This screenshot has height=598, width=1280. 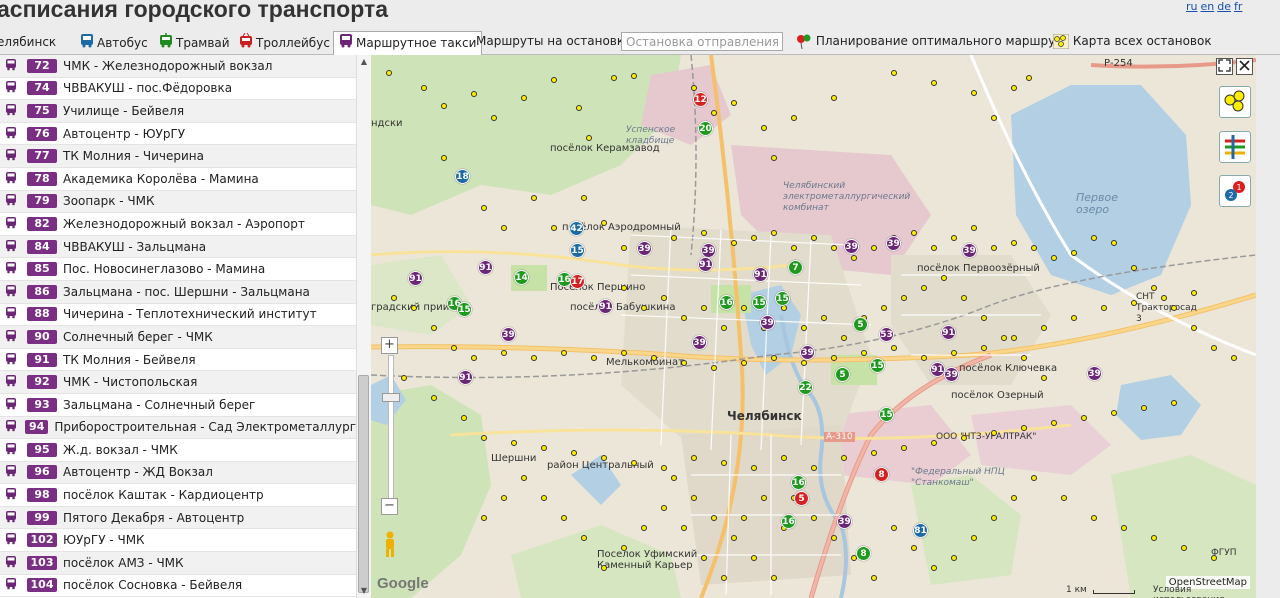 I want to click on route-row: 88 Чичерина - Теплотехнический институт, so click(x=178, y=315).